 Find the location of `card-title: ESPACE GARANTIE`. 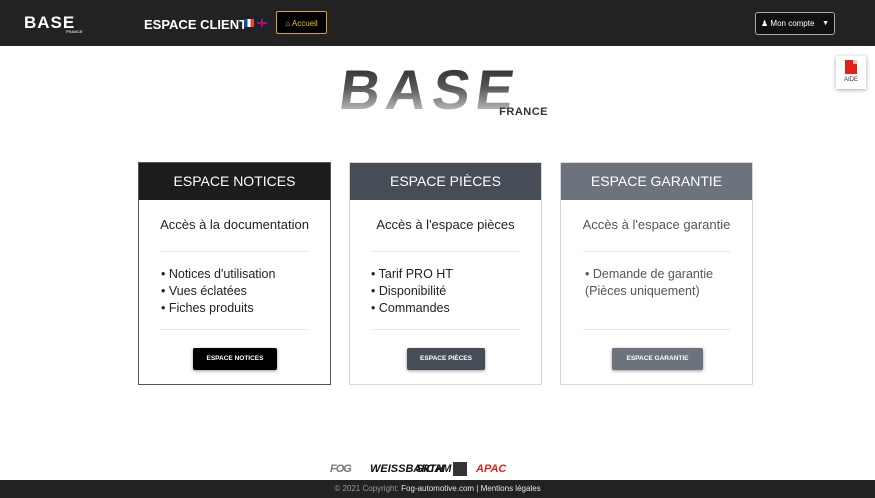

card-title: ESPACE GARANTIE is located at coordinates (656, 181).